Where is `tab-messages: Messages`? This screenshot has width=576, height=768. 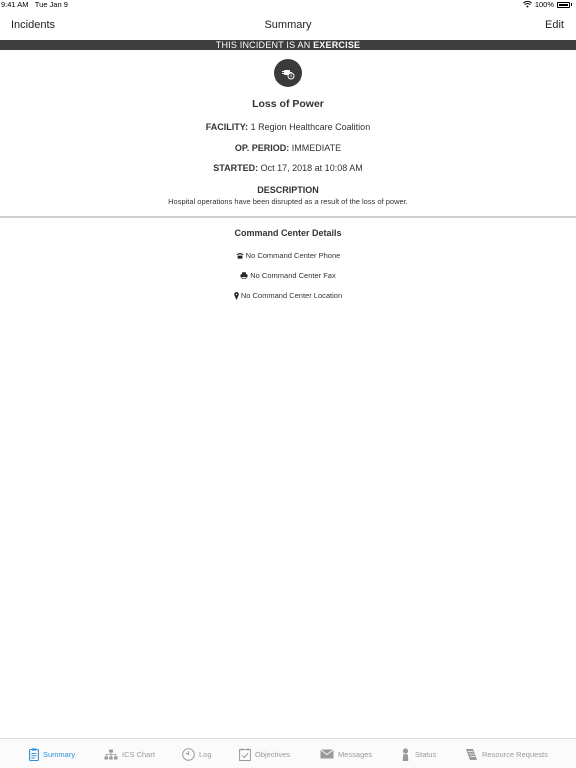 tab-messages: Messages is located at coordinates (346, 754).